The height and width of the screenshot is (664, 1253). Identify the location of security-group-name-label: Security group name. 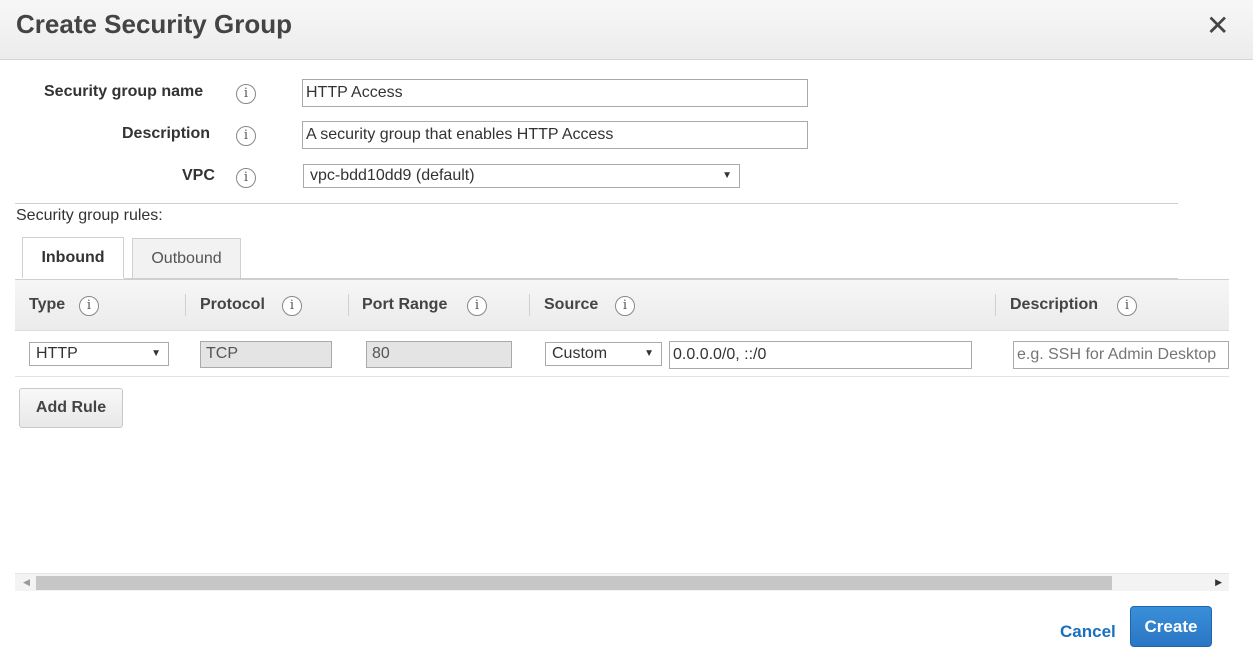
(124, 91).